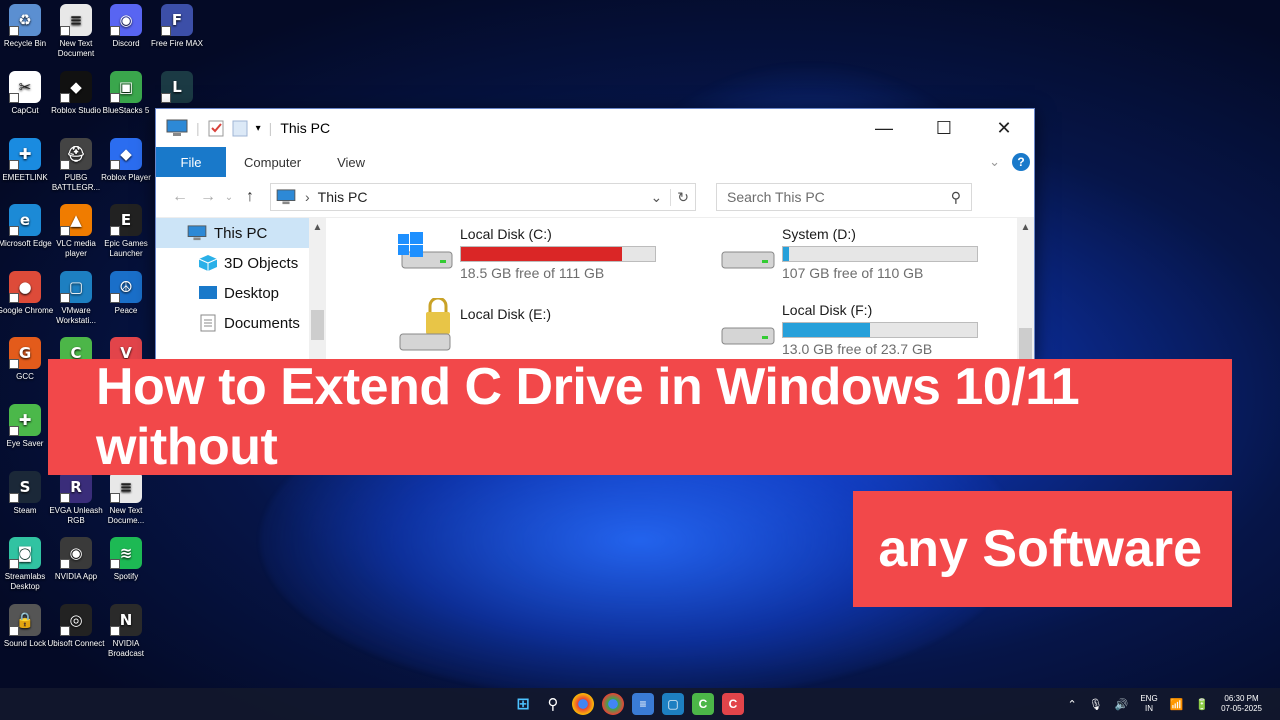 Image resolution: width=1280 pixels, height=720 pixels. I want to click on ubisoft-icon: ◎, so click(76, 620).